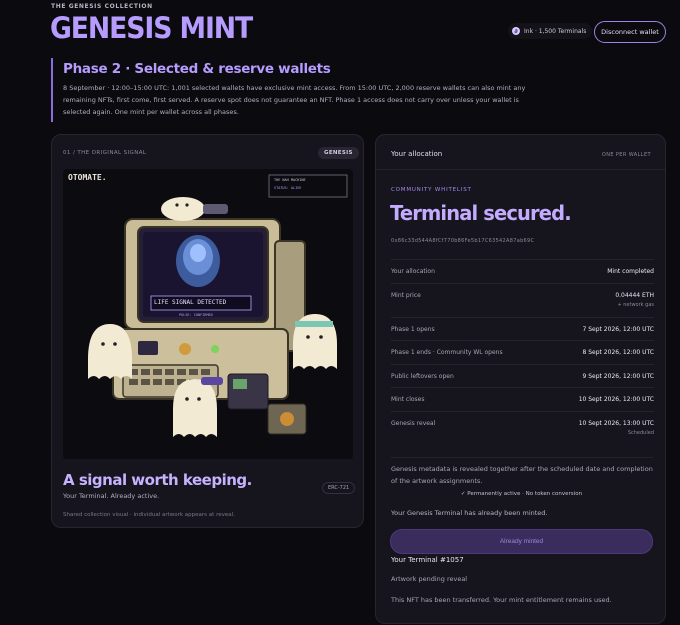 The width and height of the screenshot is (680, 625). I want to click on detail-value: 0.04444 ETH, so click(634, 295).